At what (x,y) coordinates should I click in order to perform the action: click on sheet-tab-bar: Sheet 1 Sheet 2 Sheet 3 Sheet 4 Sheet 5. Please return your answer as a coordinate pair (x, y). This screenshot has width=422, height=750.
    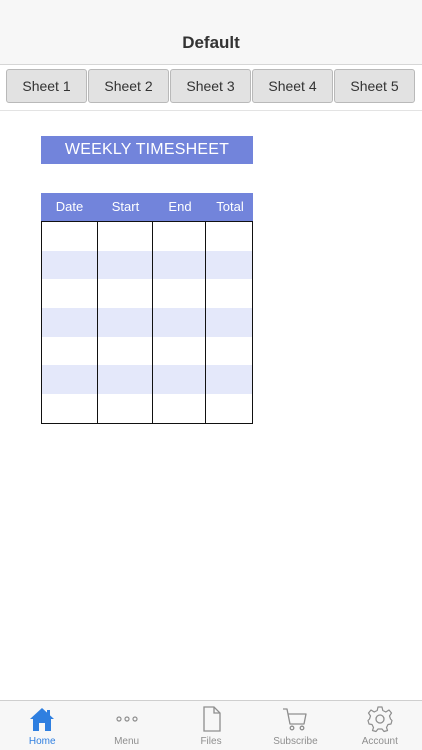
    Looking at the image, I should click on (211, 88).